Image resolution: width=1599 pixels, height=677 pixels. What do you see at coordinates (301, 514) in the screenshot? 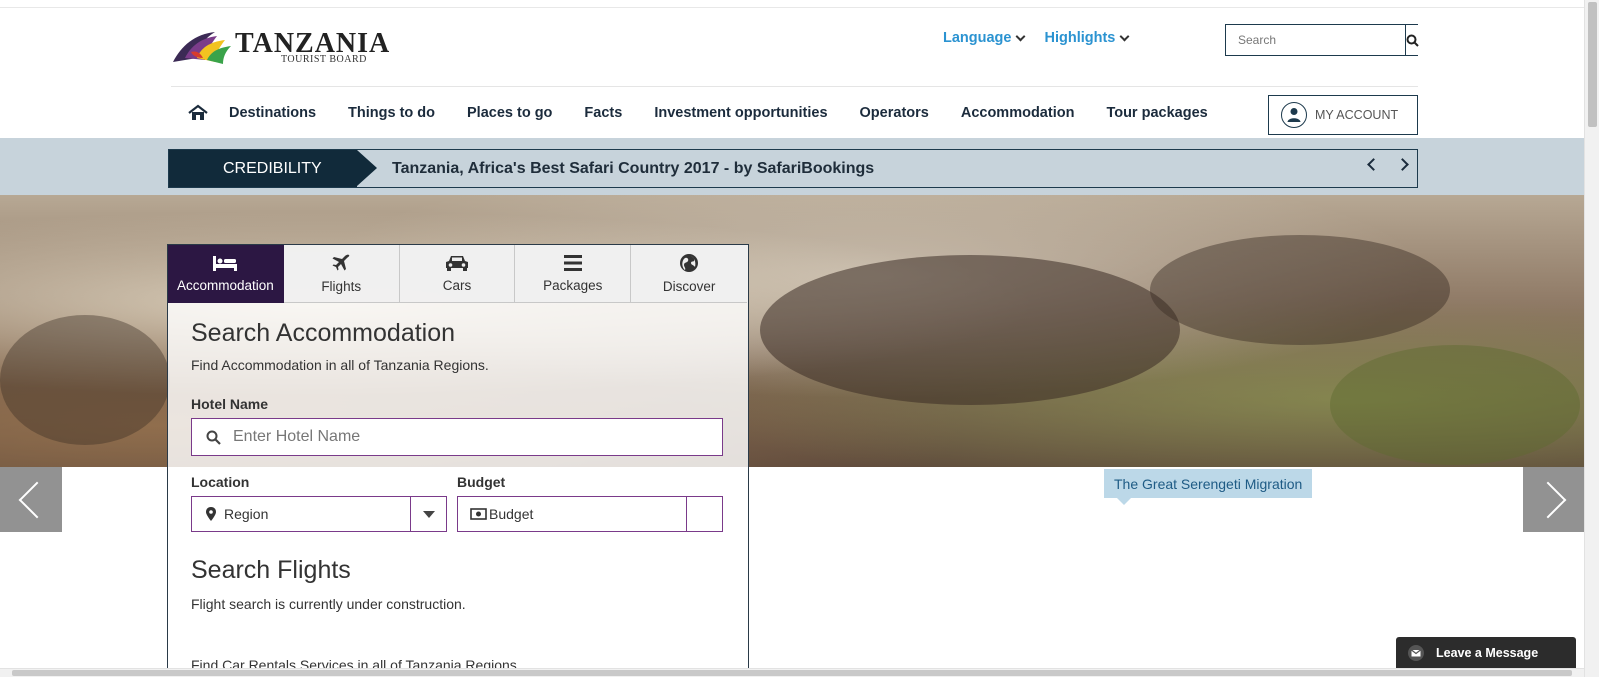
I see `location-value-wrap: Region` at bounding box center [301, 514].